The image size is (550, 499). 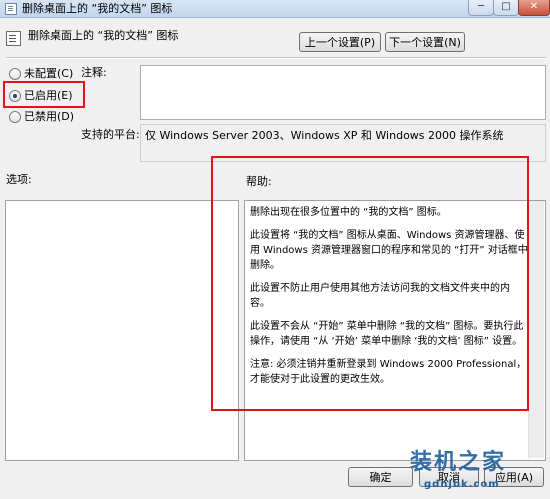 What do you see at coordinates (506, 8) in the screenshot?
I see `maximize-button: □` at bounding box center [506, 8].